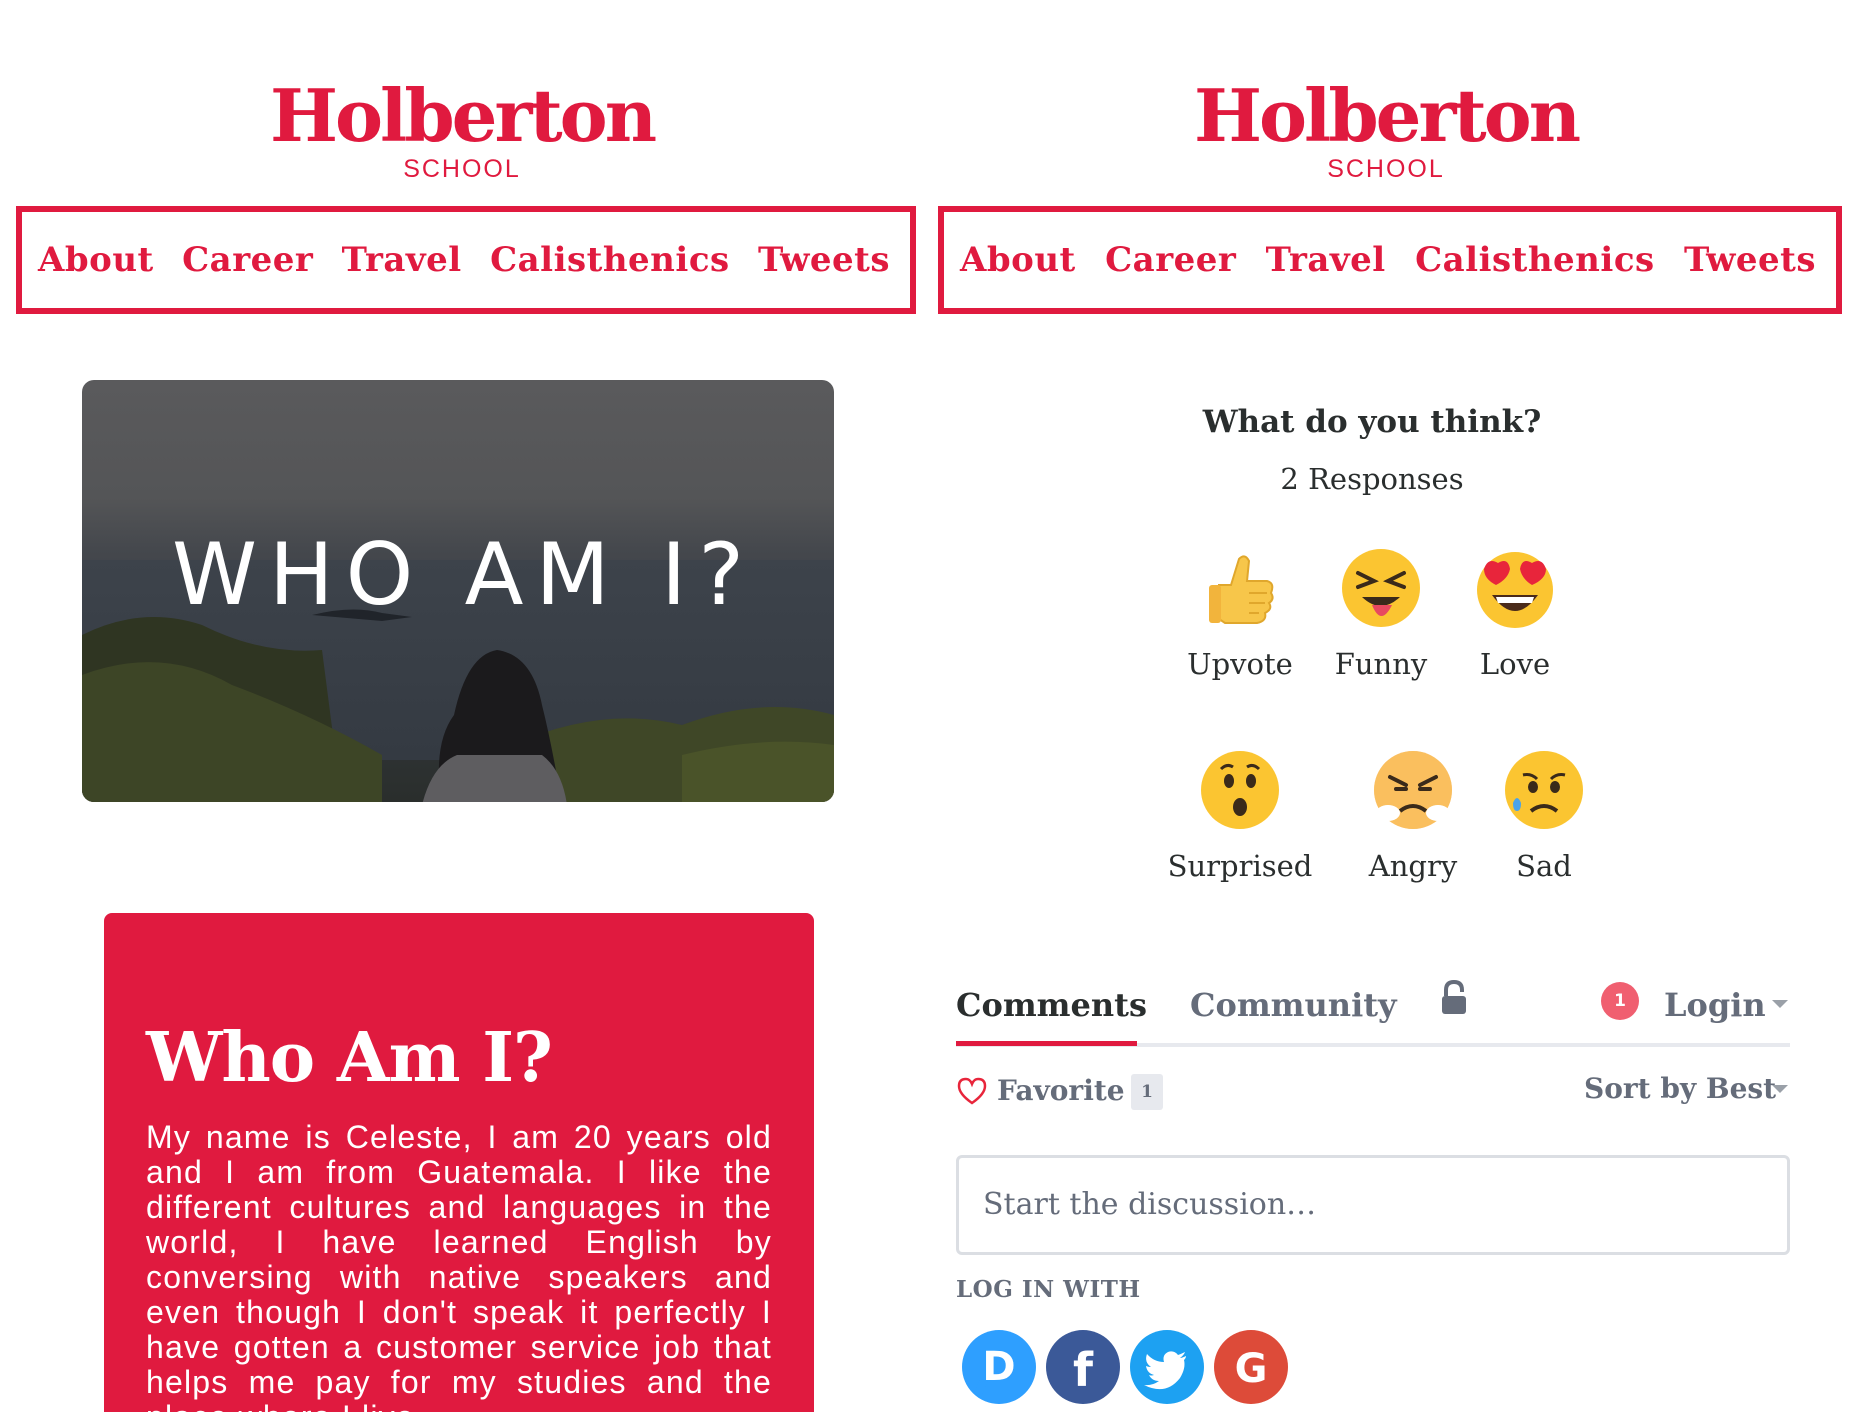 The image size is (1852, 1412). I want to click on google-icon: G, so click(1251, 1367).